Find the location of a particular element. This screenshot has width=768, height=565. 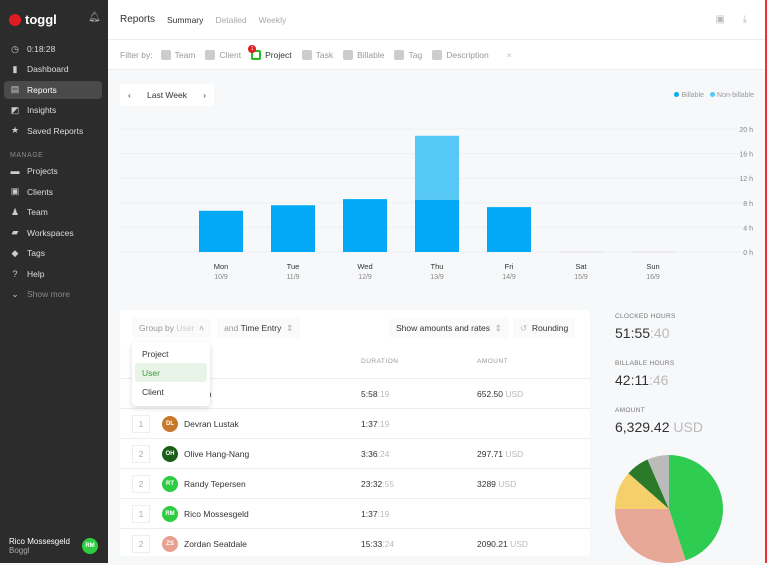

option-client: Client is located at coordinates (171, 391).